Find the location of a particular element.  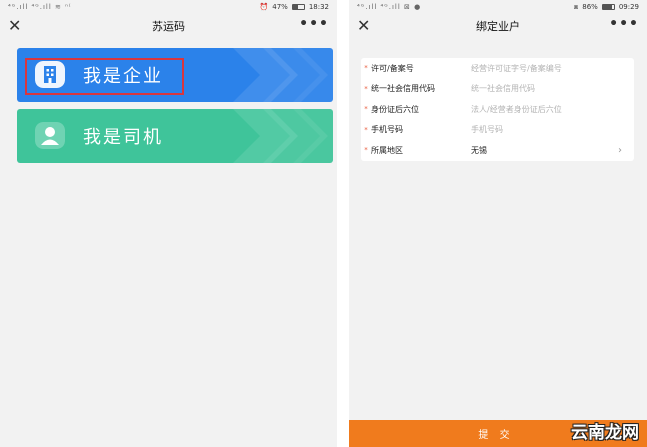

field-label: 统一社会信用代码 is located at coordinates (403, 89).